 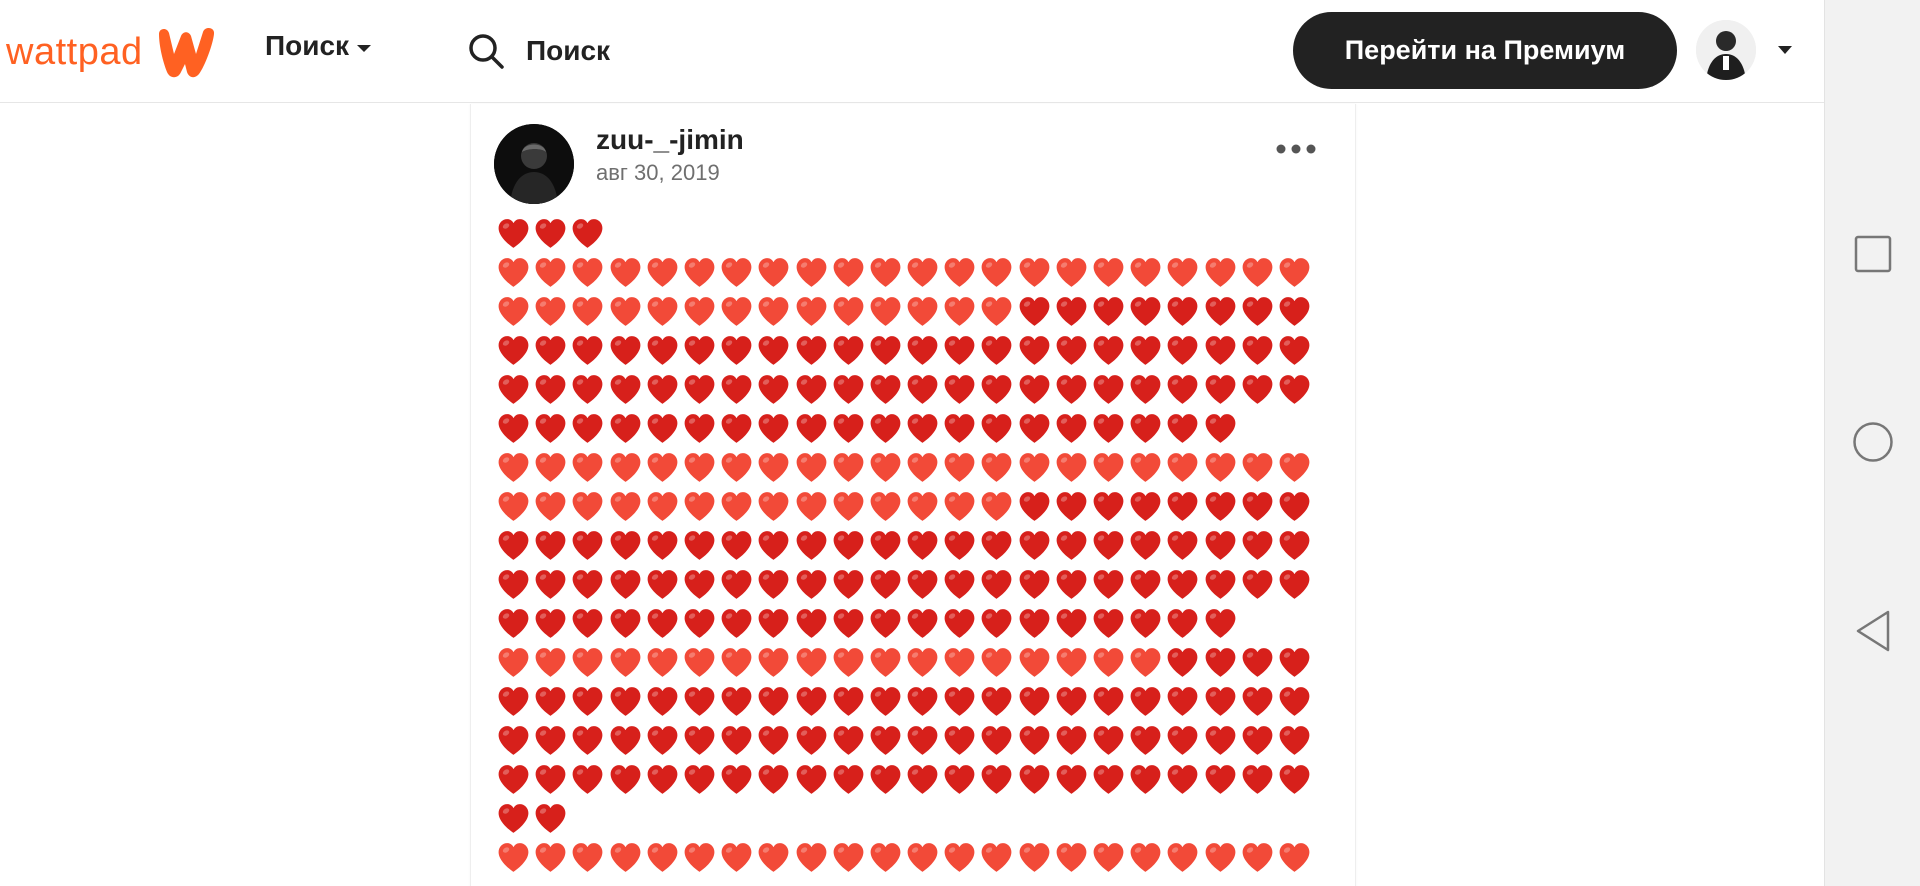 I want to click on author-avatar, so click(x=534, y=164).